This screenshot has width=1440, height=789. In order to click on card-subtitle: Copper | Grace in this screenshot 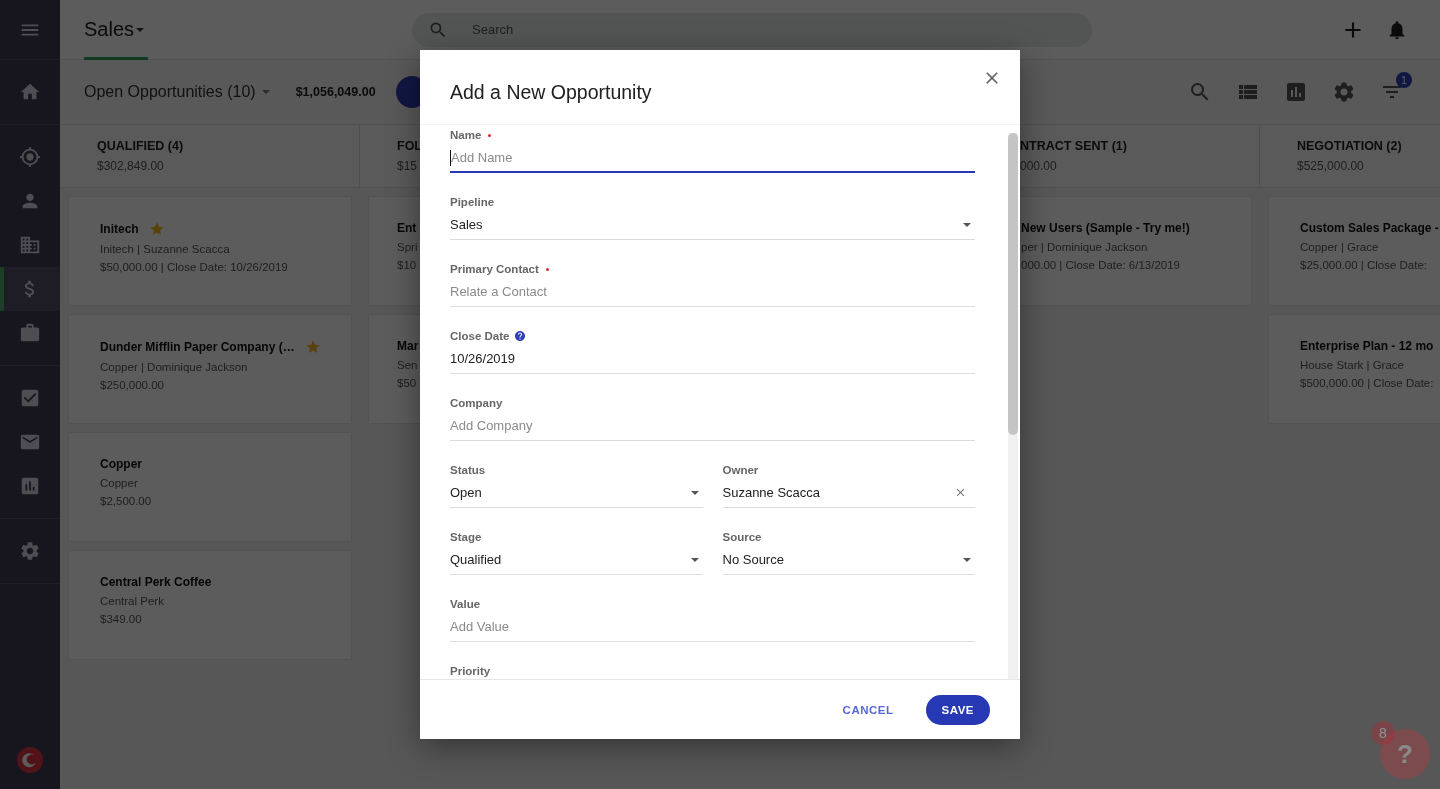, I will do `click(1339, 247)`.